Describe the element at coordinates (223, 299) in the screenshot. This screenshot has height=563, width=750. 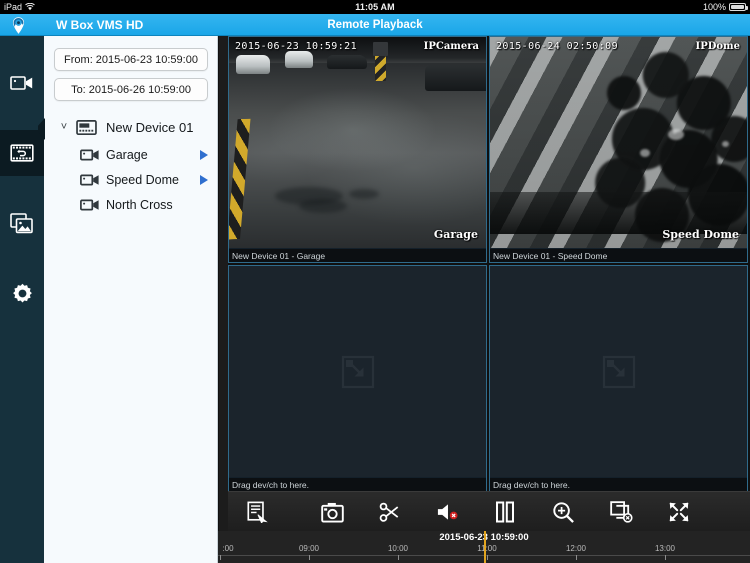
I see `panel-divider` at that location.